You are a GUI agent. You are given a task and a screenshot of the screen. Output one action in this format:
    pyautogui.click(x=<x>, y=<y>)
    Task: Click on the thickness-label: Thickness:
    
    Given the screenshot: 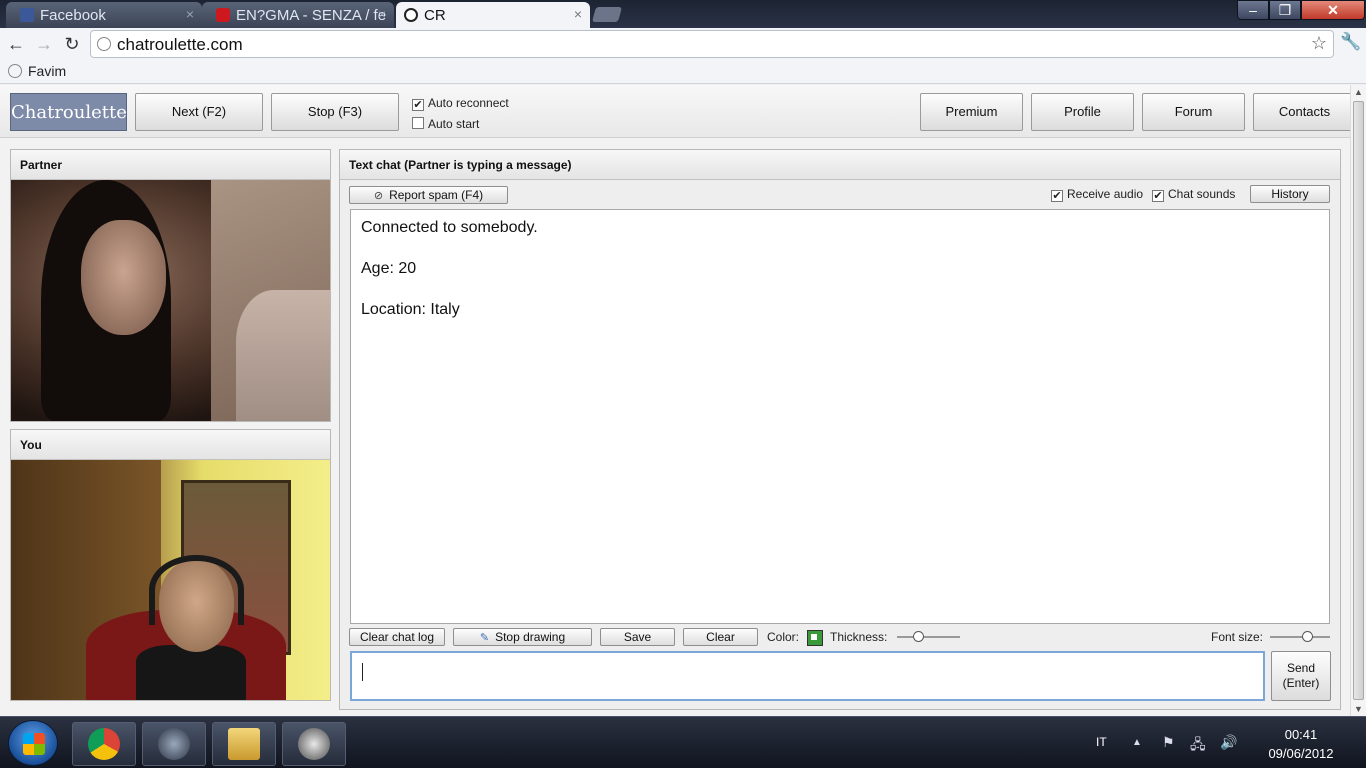 What is the action you would take?
    pyautogui.click(x=859, y=637)
    